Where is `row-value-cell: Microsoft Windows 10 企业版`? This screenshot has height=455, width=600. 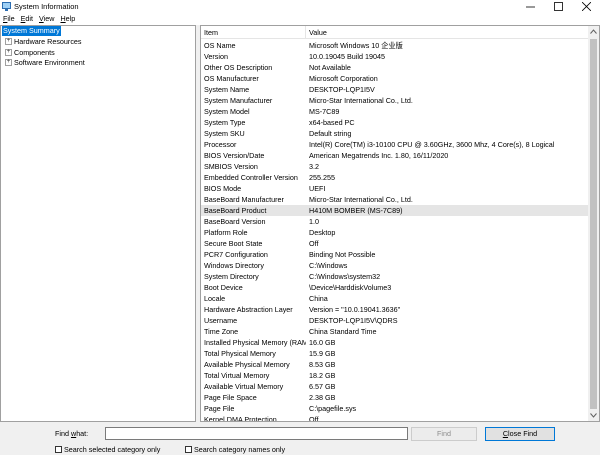
row-value-cell: Microsoft Windows 10 企业版 is located at coordinates (356, 45).